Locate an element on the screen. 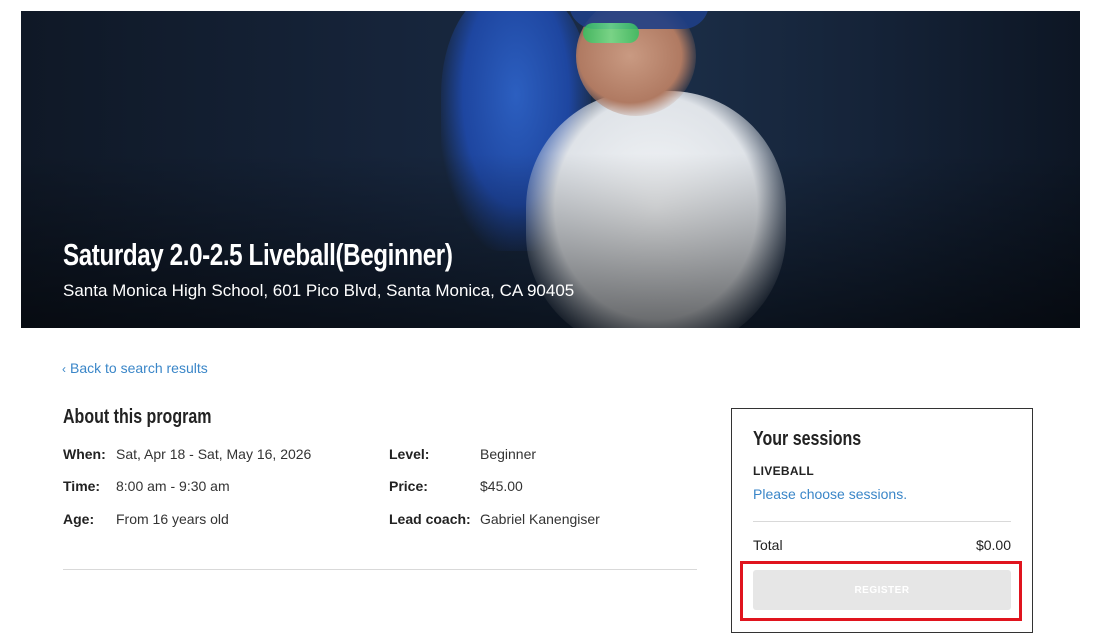 Image resolution: width=1103 pixels, height=643 pixels. back-to-search-link: ‹ Back to search results is located at coordinates (135, 368).